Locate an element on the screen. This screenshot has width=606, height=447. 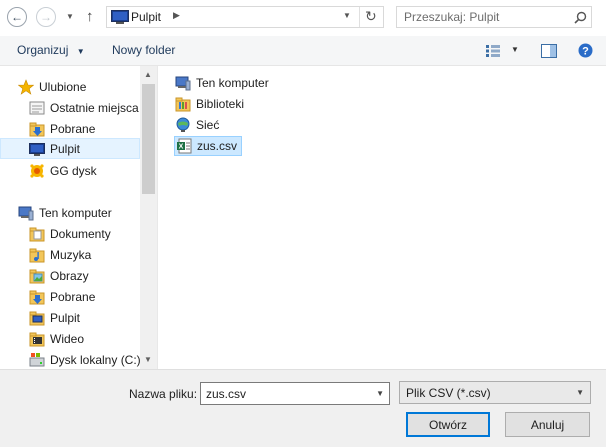
help-icon: ? is located at coordinates (585, 50).